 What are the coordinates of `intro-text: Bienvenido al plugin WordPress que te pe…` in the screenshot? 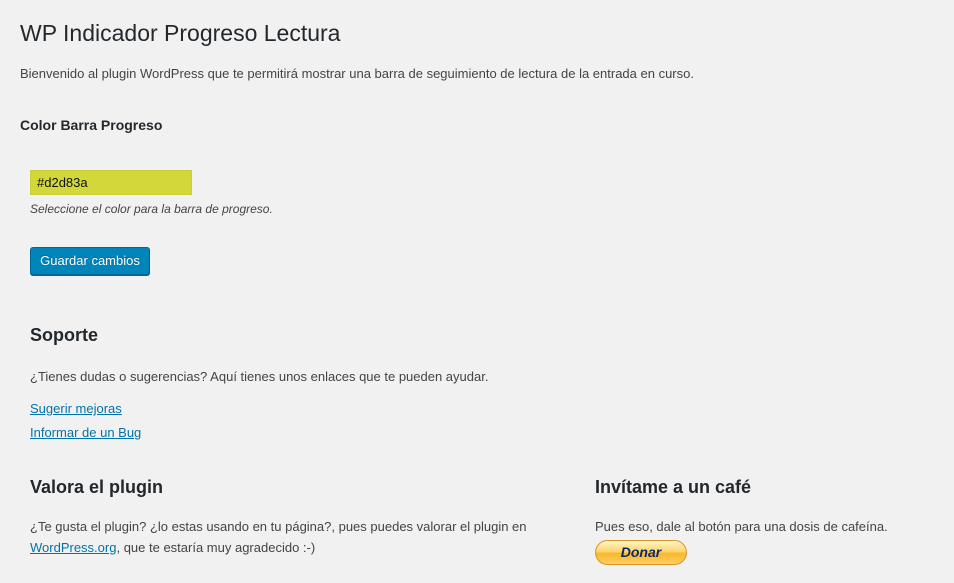 It's located at (357, 73).